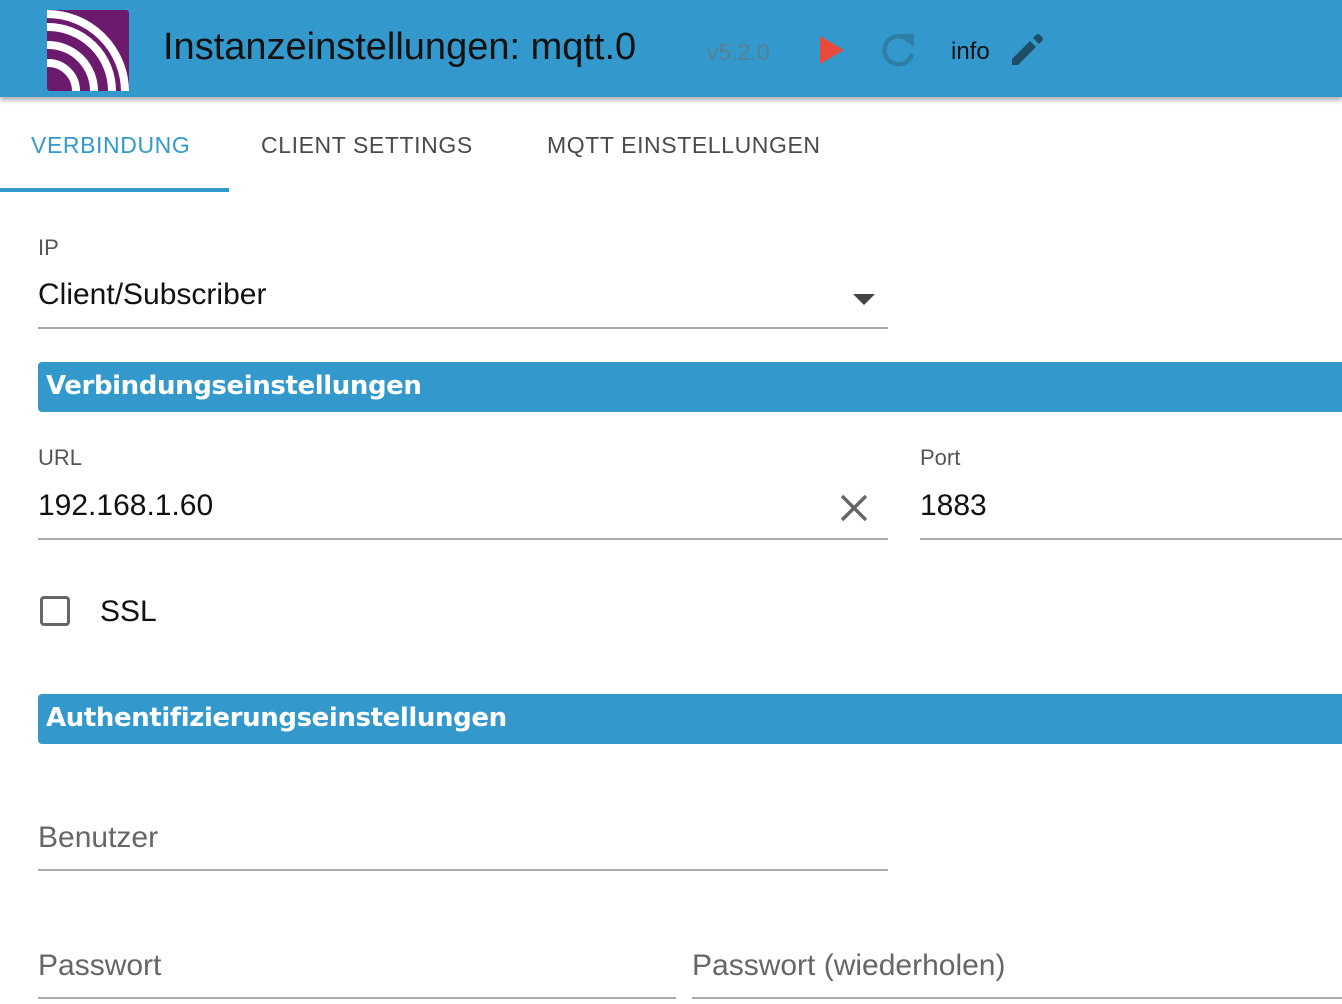 The image size is (1342, 1004). What do you see at coordinates (832, 50) in the screenshot?
I see `play-icon` at bounding box center [832, 50].